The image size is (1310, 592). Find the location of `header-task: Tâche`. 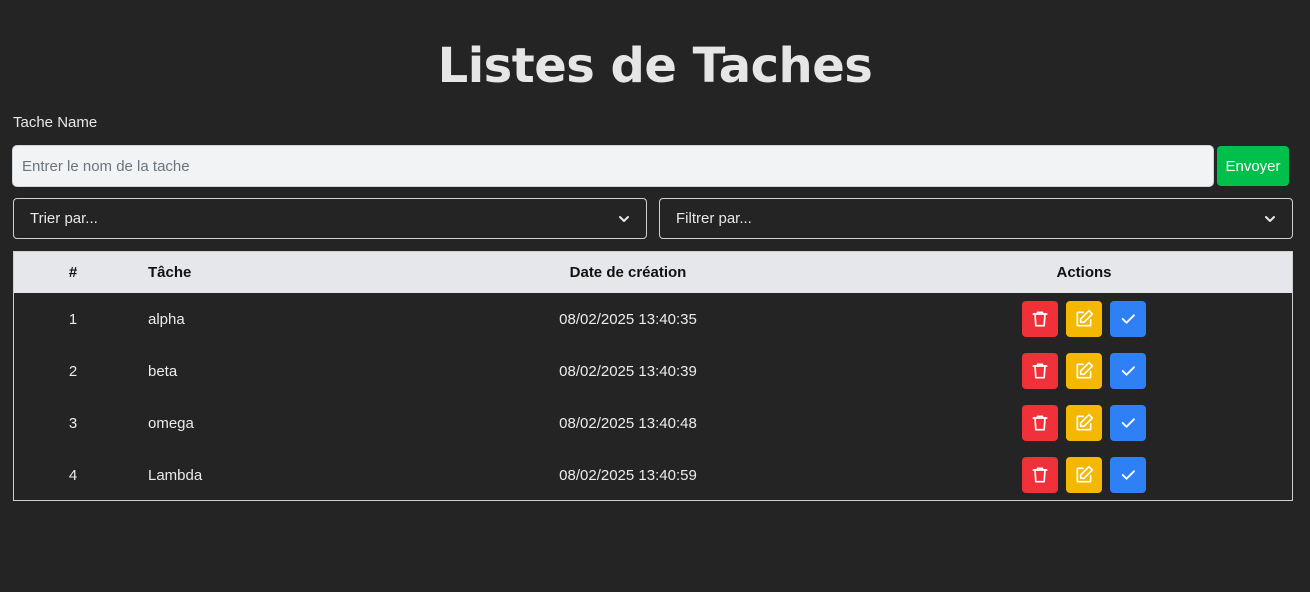

header-task: Tâche is located at coordinates (170, 272).